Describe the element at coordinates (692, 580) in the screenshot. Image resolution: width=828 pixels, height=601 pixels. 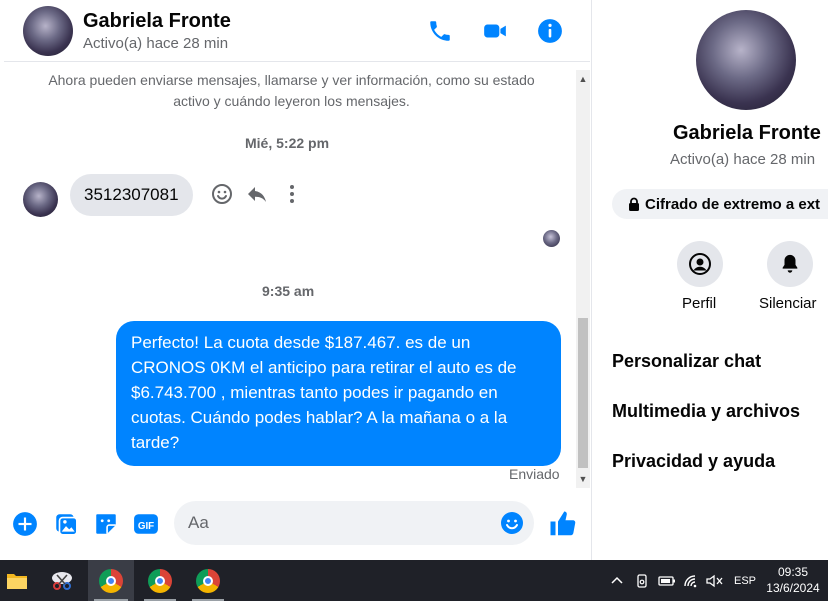
I see `wifi-icon` at that location.